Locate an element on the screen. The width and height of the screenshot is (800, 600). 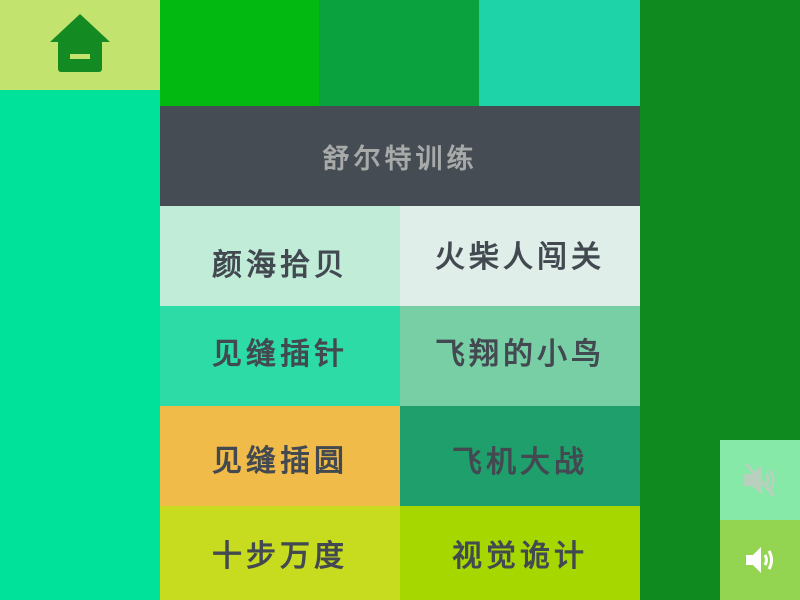
mute-button is located at coordinates (760, 480).